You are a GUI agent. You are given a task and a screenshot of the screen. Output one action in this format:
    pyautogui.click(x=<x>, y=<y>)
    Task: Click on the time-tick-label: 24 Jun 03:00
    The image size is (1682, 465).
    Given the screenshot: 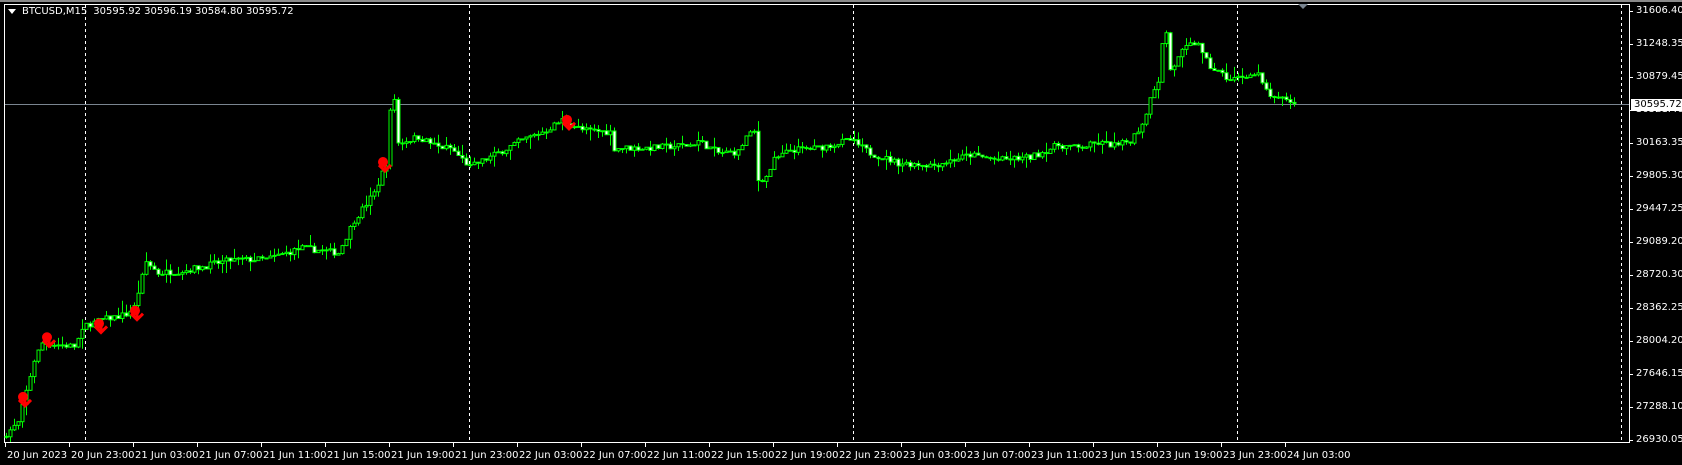 What is the action you would take?
    pyautogui.click(x=1319, y=455)
    